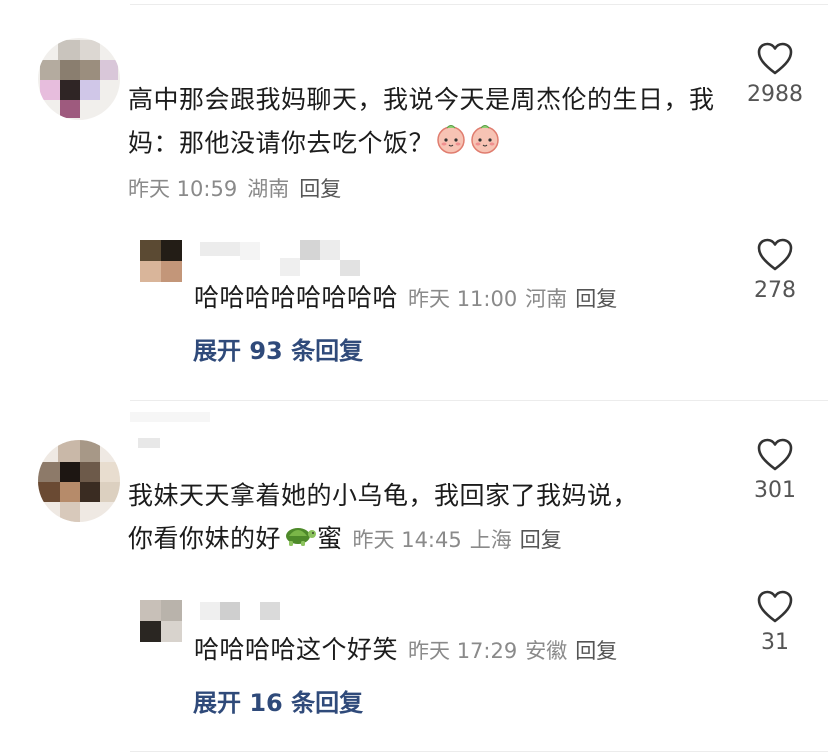  I want to click on comment-location: 上海, so click(490, 540).